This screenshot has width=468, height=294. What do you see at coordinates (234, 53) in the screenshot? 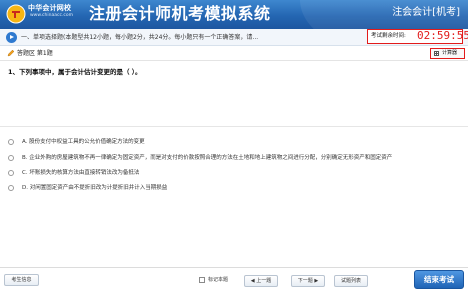
I see `answer-area-bar: 答题区 第1题` at bounding box center [234, 53].